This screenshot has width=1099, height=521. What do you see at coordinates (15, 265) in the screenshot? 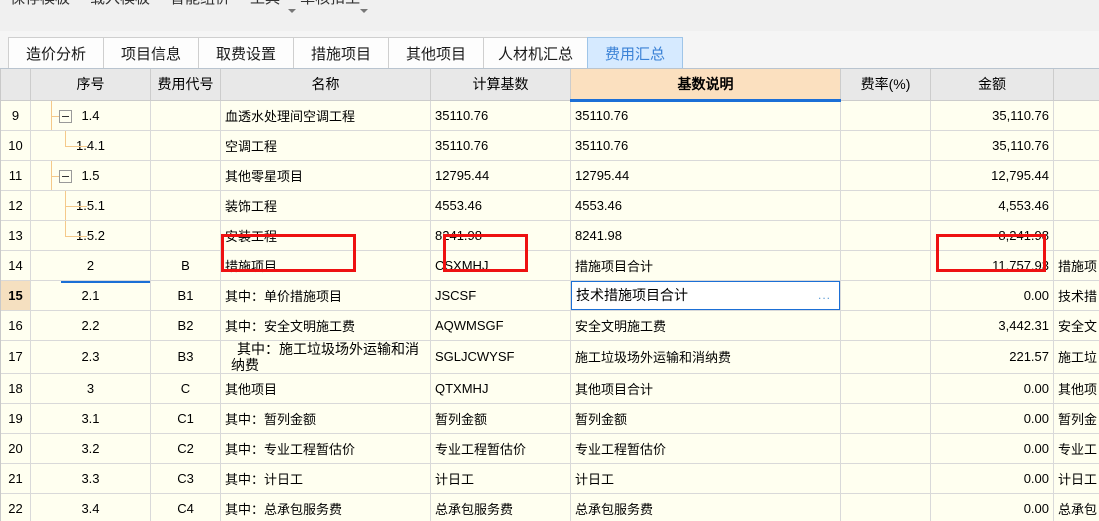
I see `row-number-cell: 14` at bounding box center [15, 265].